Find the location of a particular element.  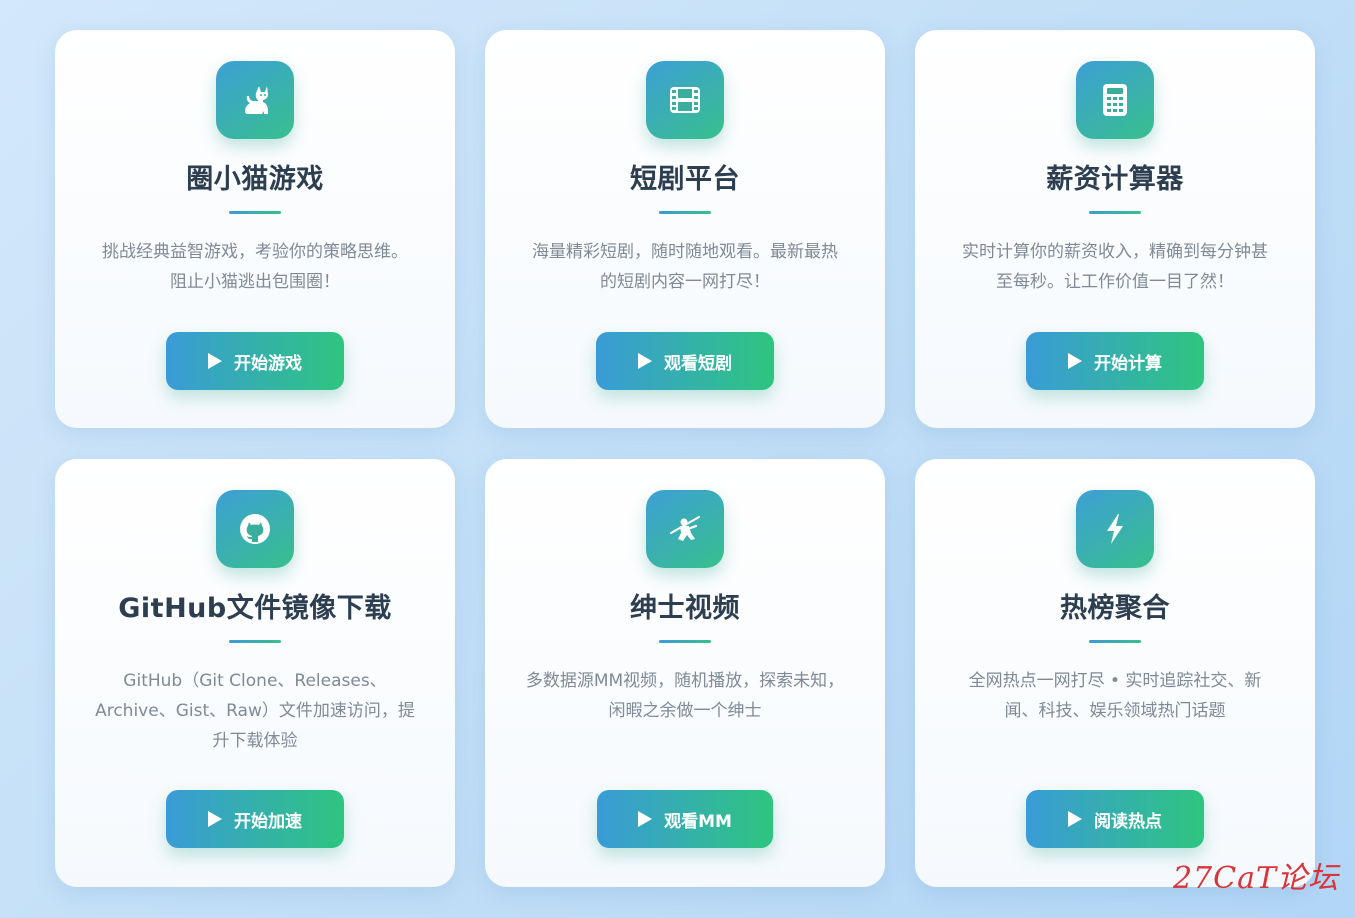

card-title: GitHub文件镜像下载 is located at coordinates (255, 608).